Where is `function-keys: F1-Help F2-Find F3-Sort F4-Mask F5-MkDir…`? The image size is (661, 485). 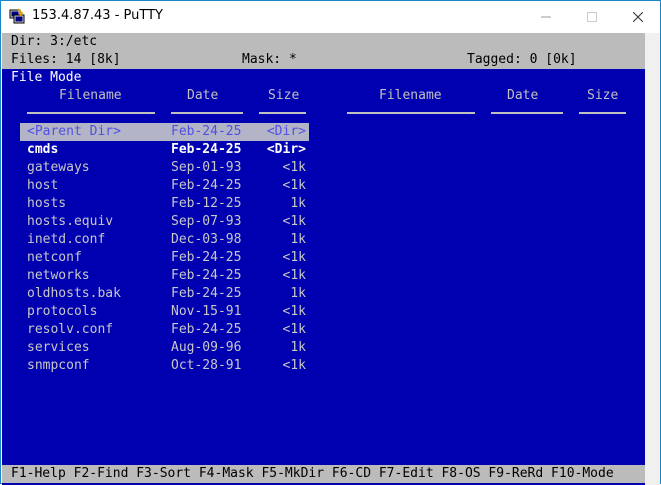 function-keys: F1-Help F2-Find F3-Sort F4-Mask F5-MkDir… is located at coordinates (312, 474).